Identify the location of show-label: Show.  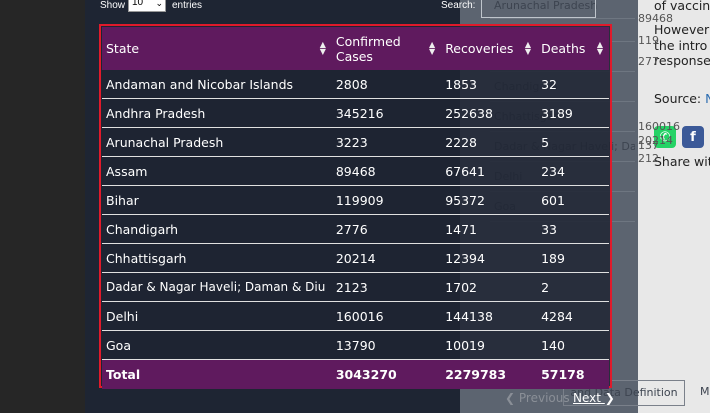
(113, 5).